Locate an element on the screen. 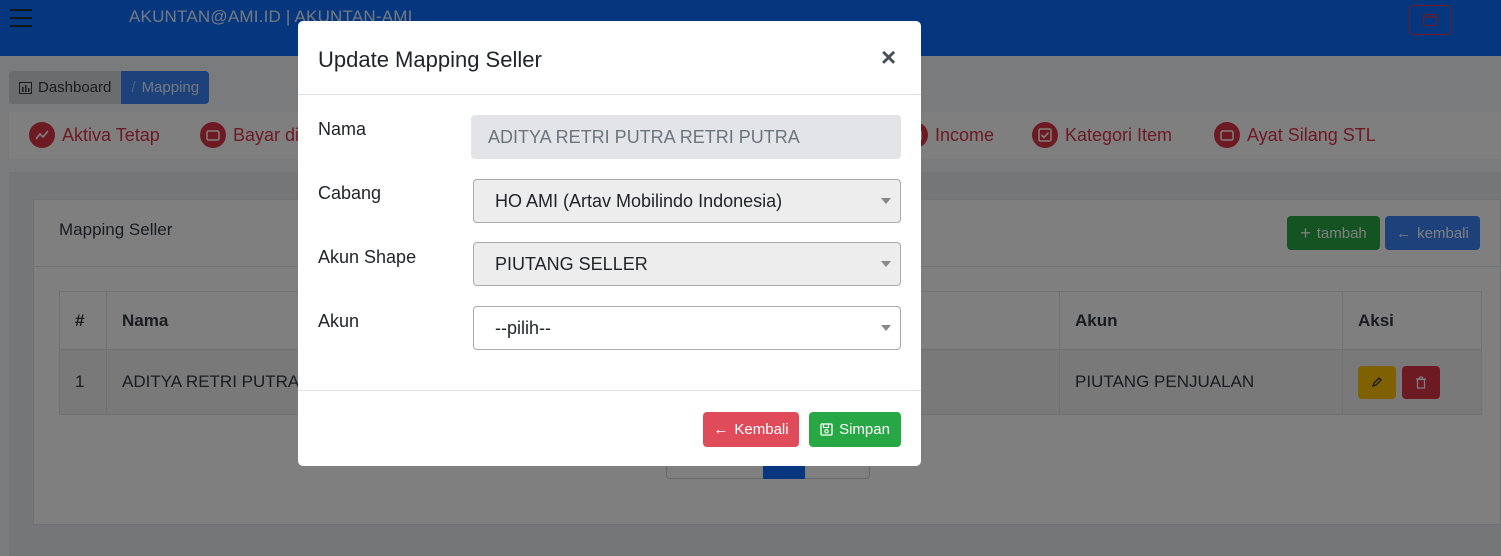 This screenshot has width=1501, height=556. simpan-button: Simpan is located at coordinates (855, 429).